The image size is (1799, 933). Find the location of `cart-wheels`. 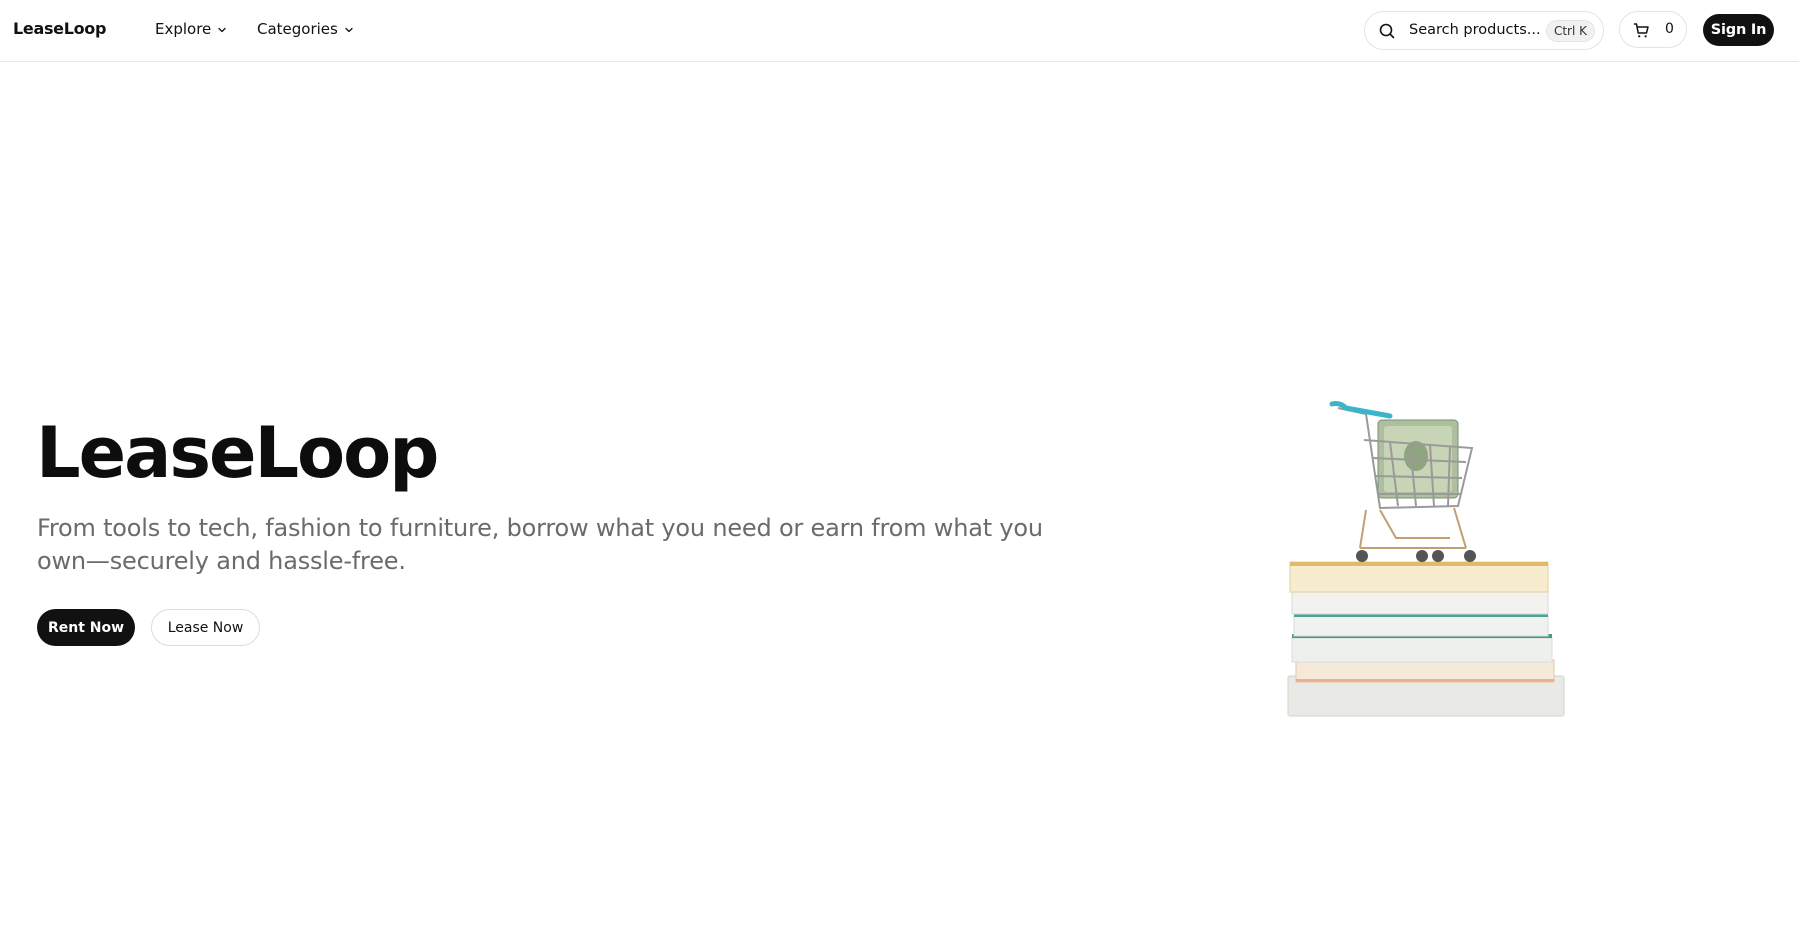

cart-wheels is located at coordinates (1416, 556).